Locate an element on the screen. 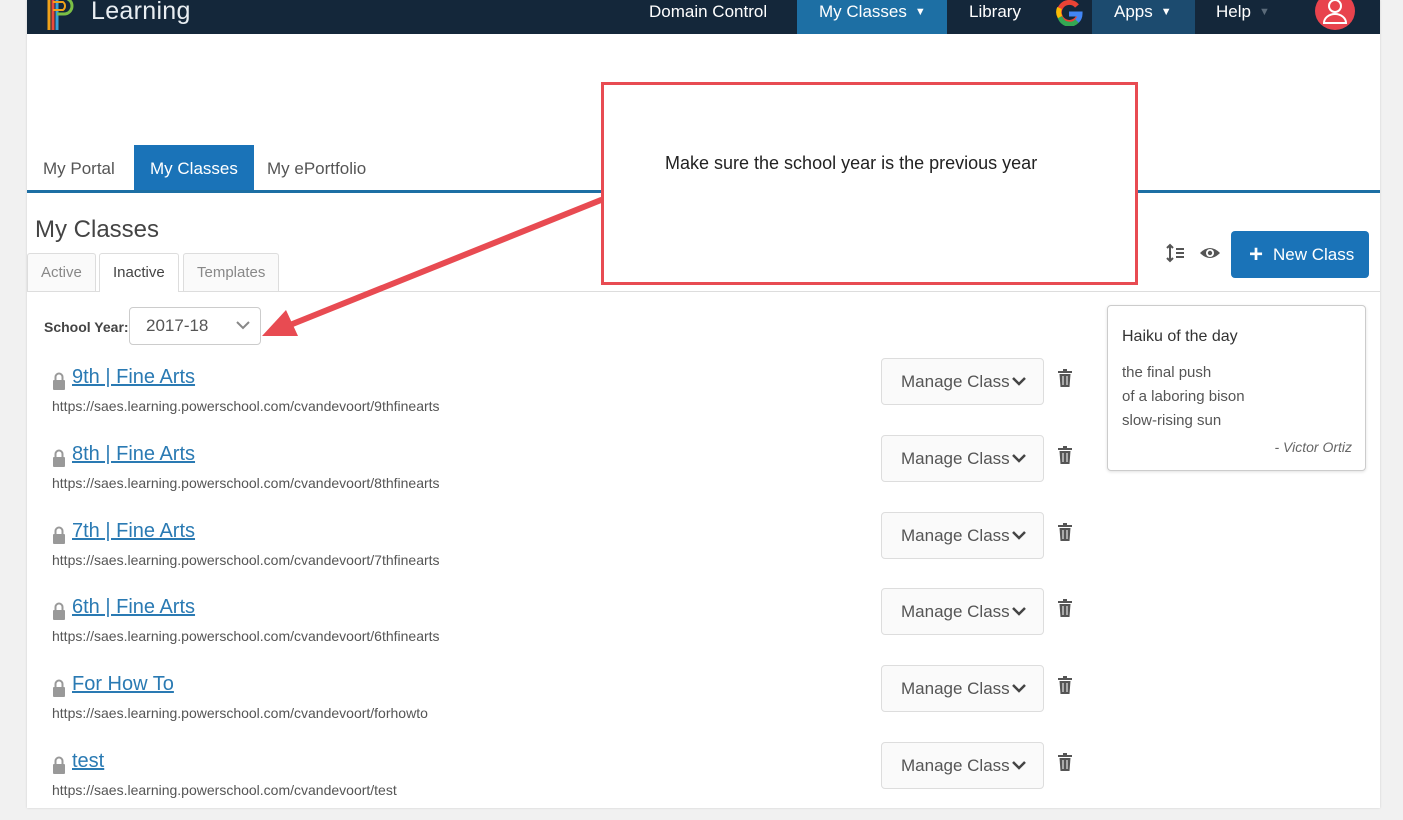 The height and width of the screenshot is (820, 1403). powerschool-logo-icon is located at coordinates (60, 15).